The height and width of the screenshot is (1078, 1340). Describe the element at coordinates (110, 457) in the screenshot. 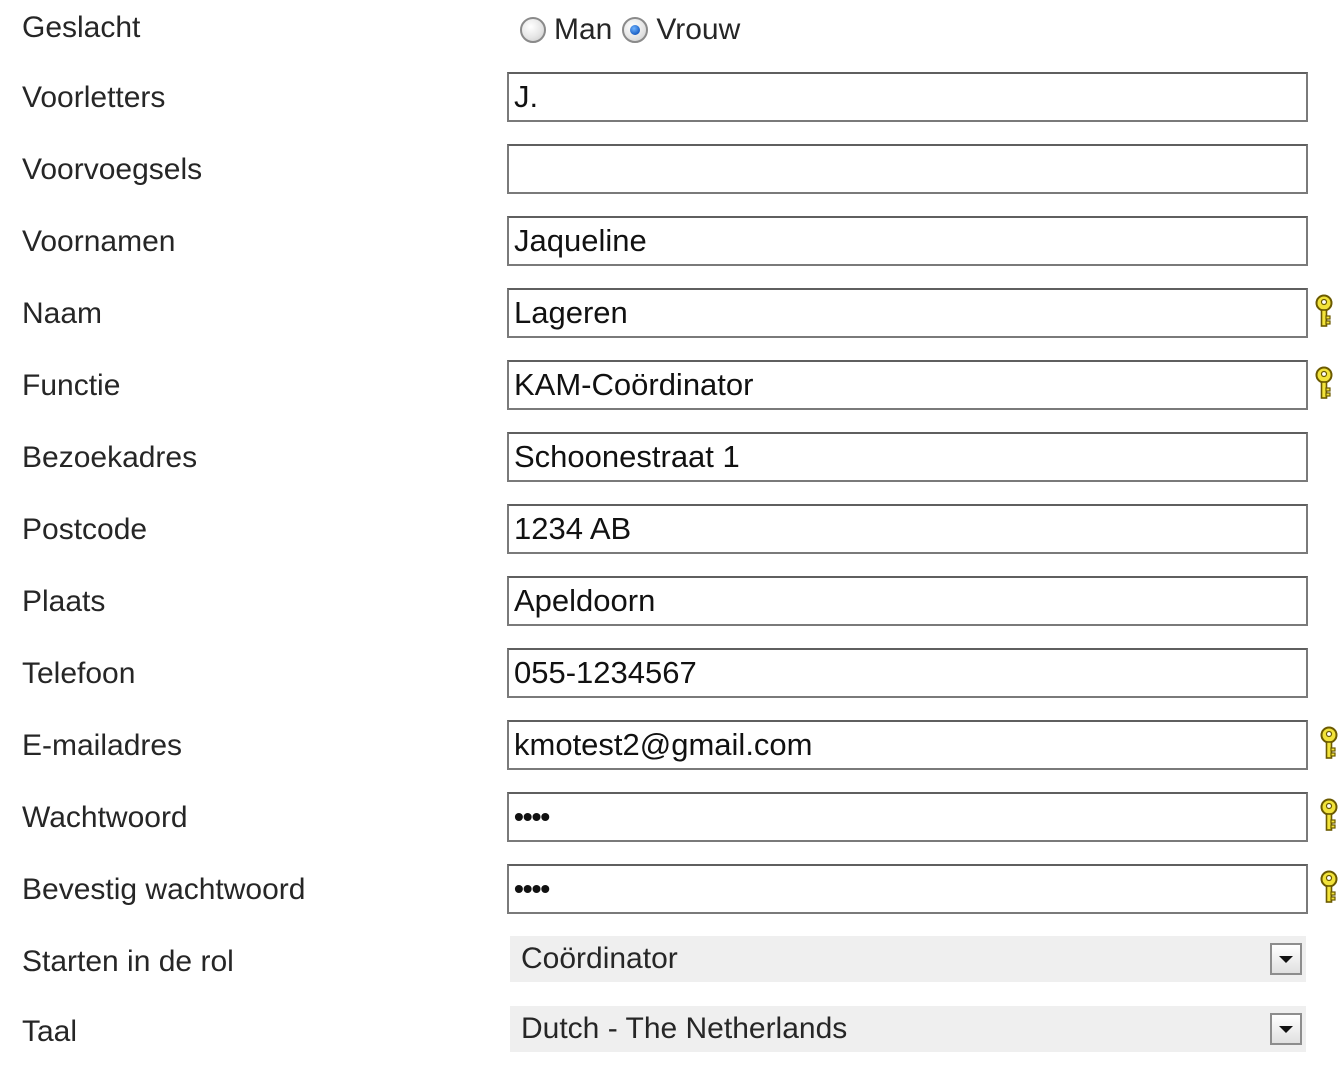

I see `visit-address-label: Bezoekadres` at that location.